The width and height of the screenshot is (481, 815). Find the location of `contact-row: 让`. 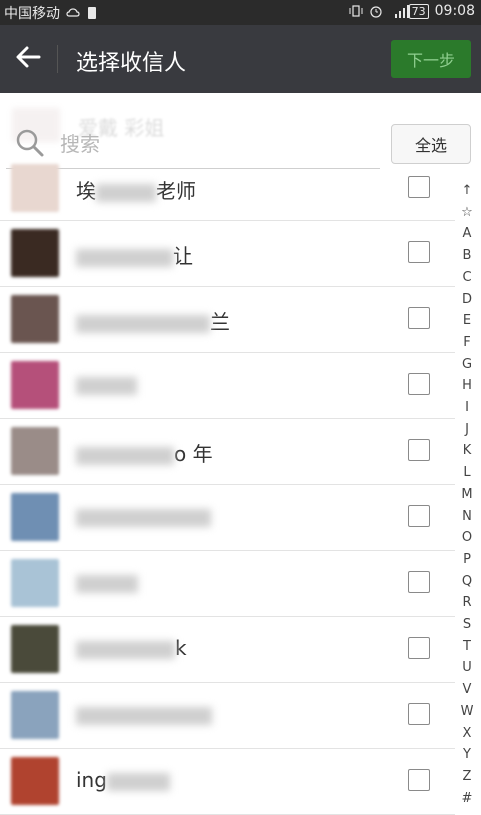

contact-row: 让 is located at coordinates (227, 254).